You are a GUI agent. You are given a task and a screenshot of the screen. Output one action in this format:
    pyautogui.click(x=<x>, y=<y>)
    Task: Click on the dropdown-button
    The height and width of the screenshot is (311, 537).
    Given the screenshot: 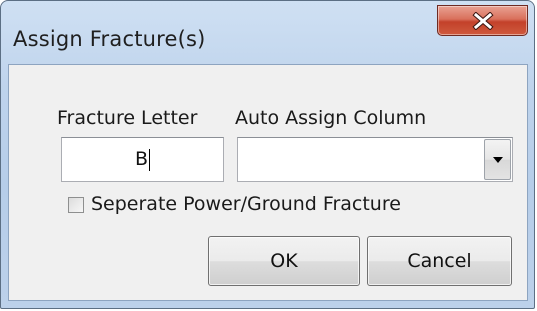 What is the action you would take?
    pyautogui.click(x=497, y=159)
    